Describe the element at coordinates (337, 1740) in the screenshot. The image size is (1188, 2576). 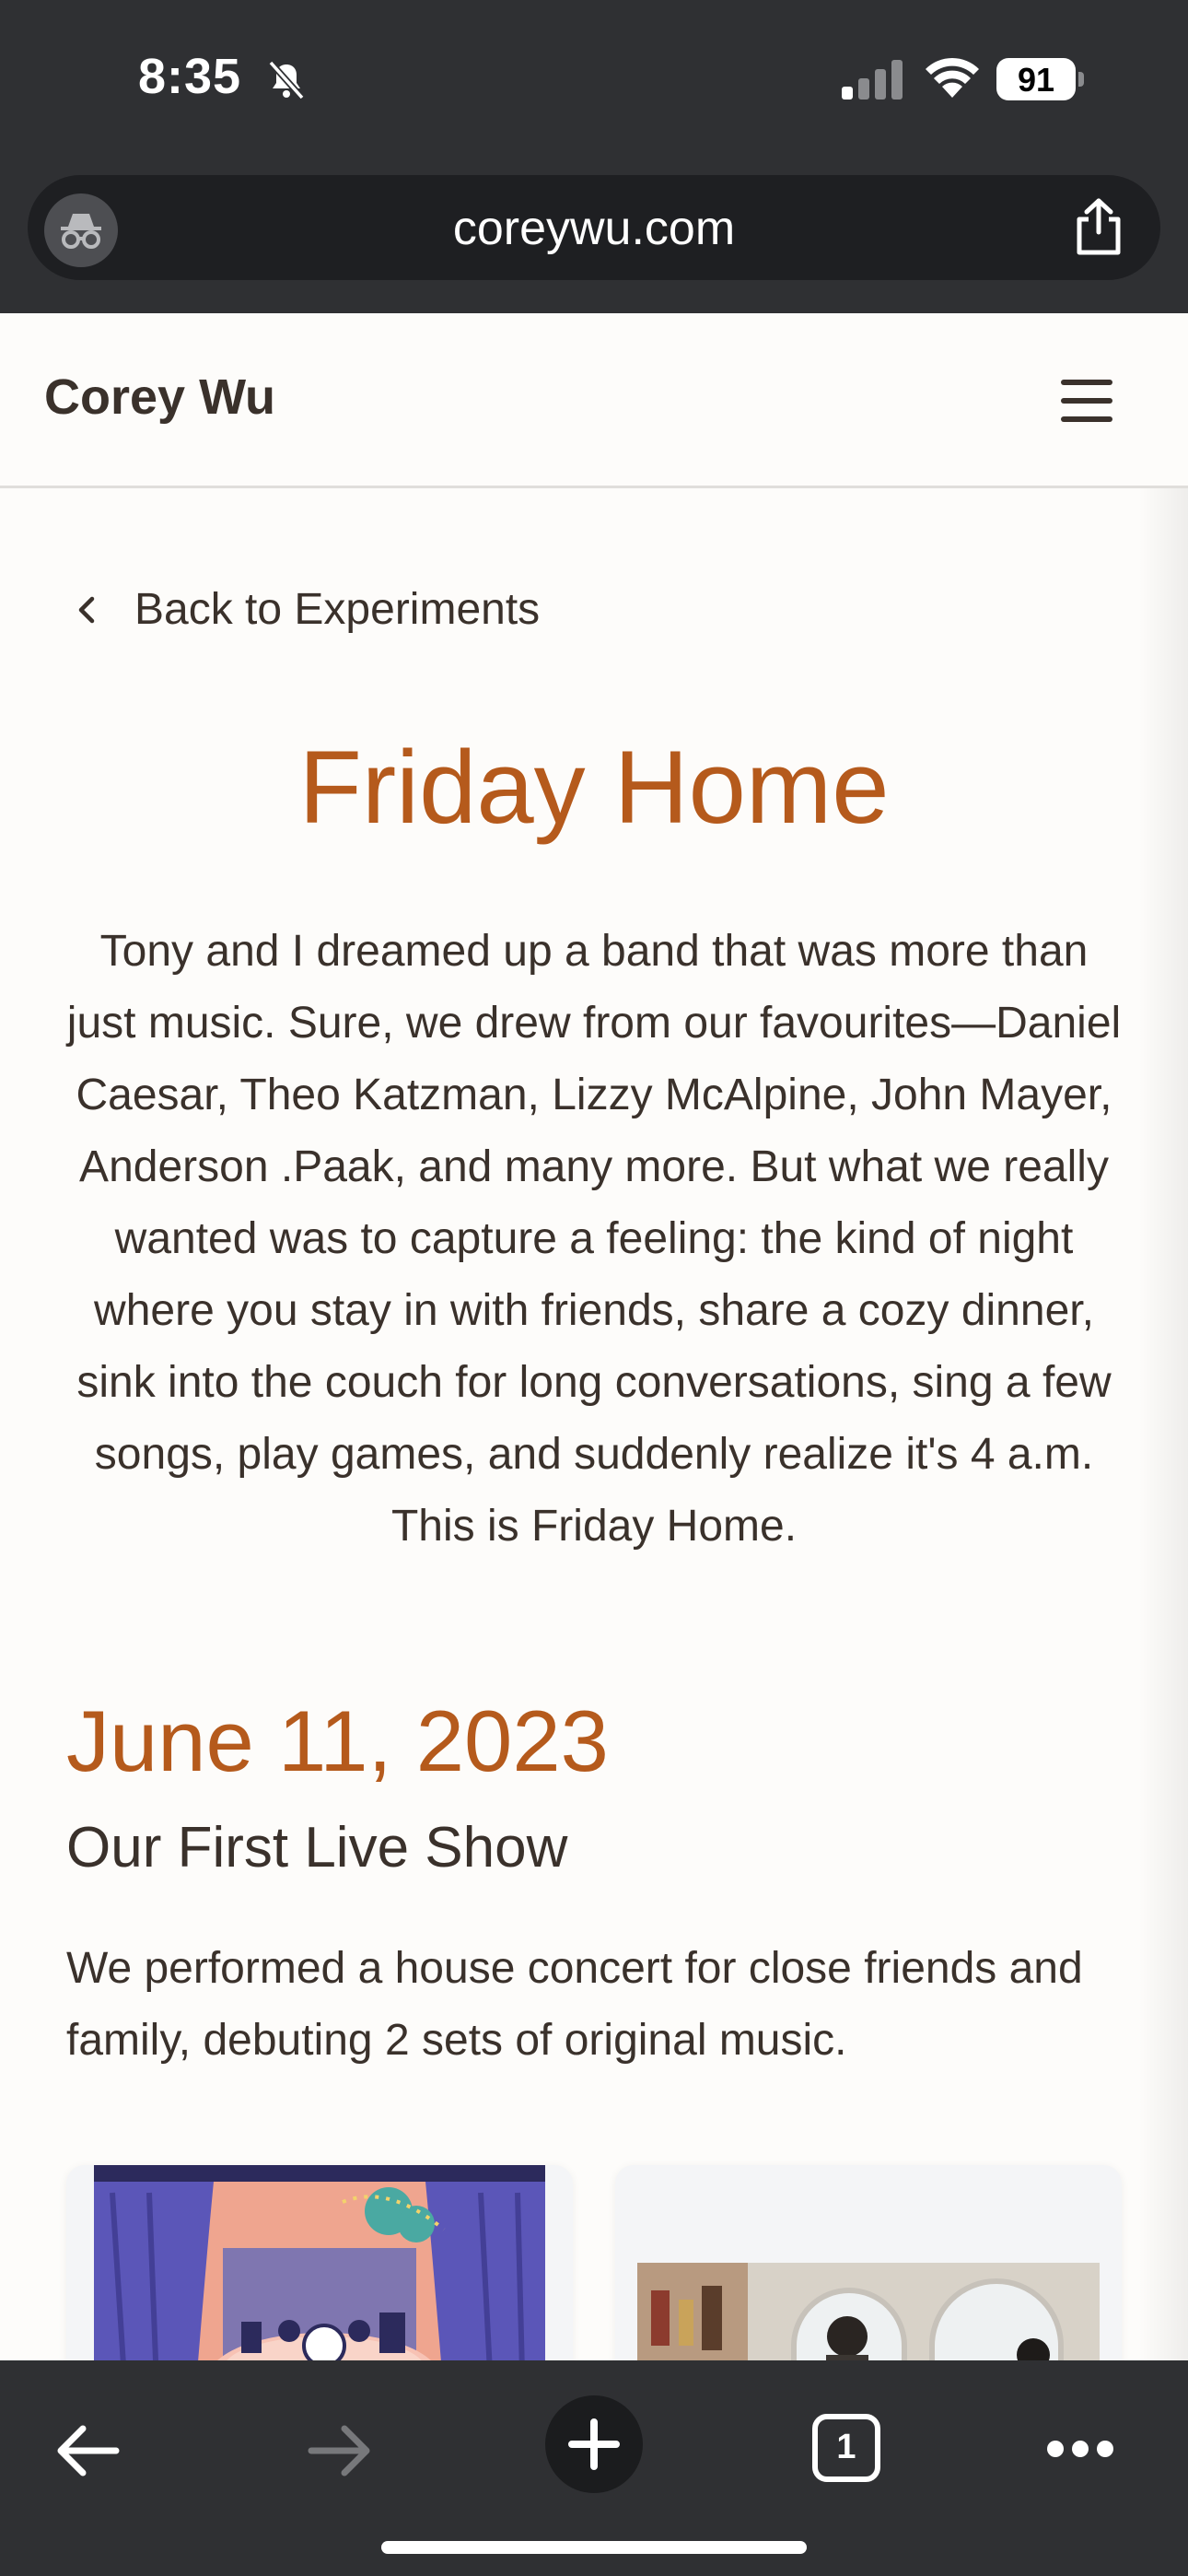
I see `entry-date: June 11, 2023` at that location.